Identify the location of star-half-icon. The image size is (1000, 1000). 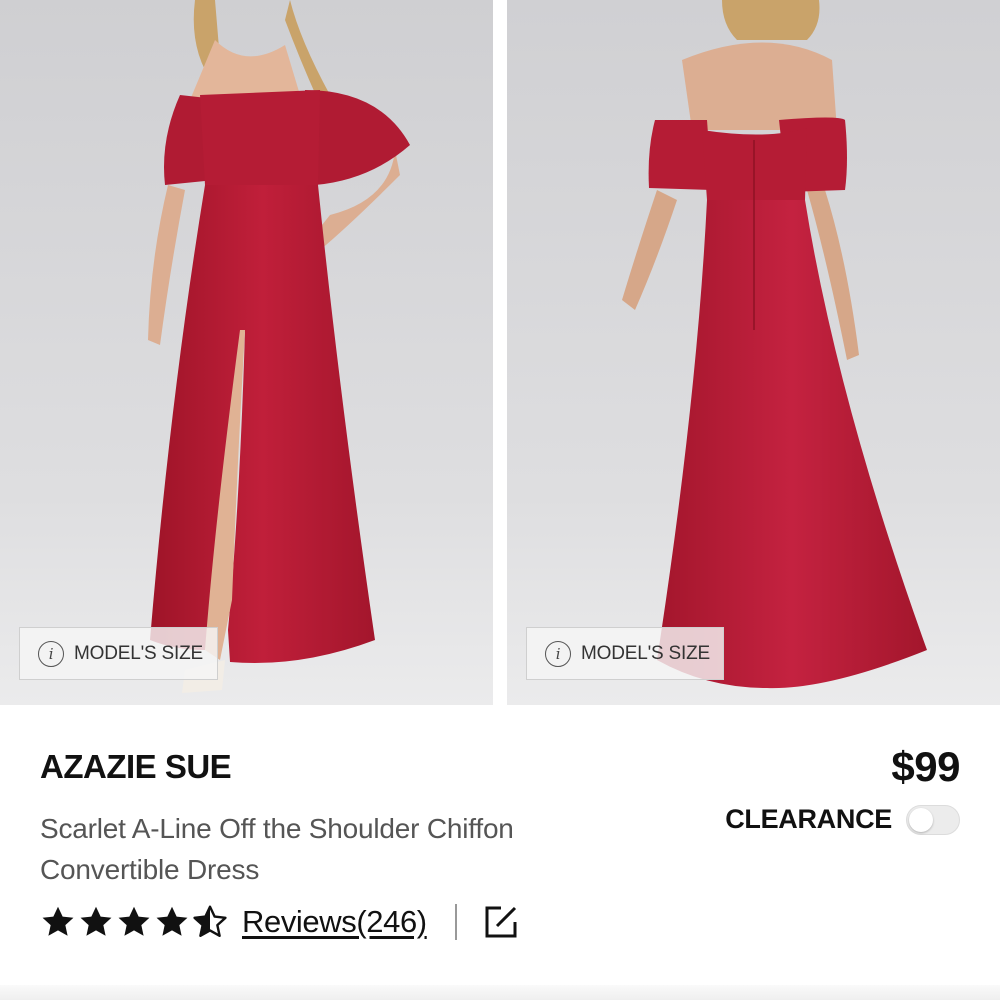
(210, 921).